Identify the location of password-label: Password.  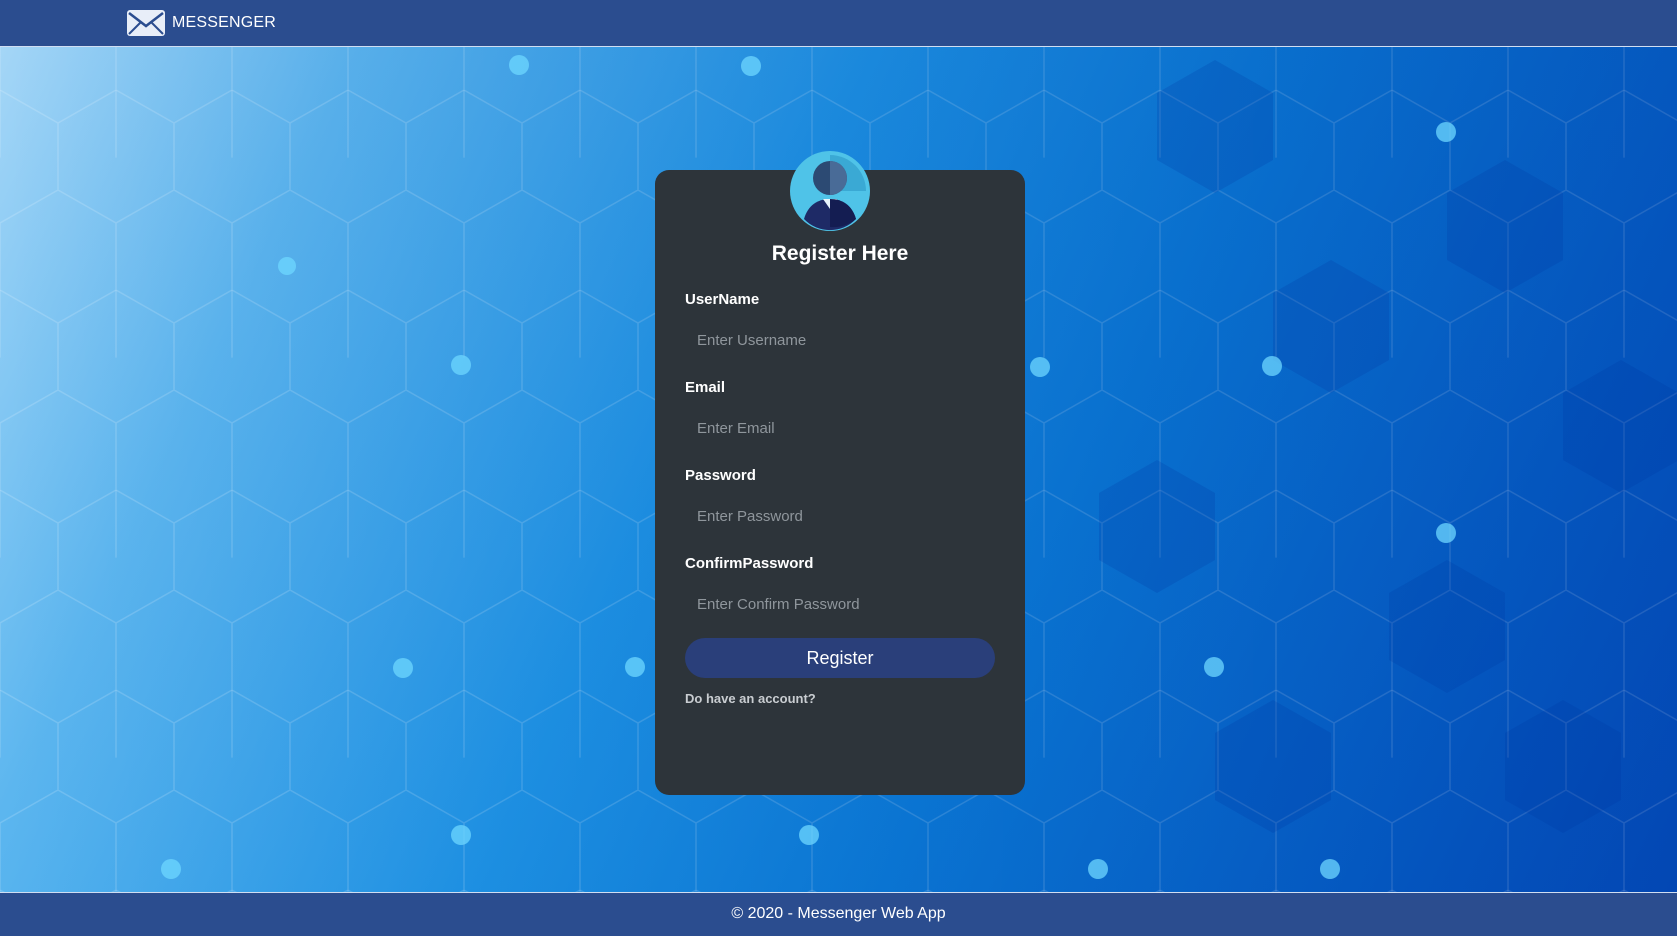
(720, 475).